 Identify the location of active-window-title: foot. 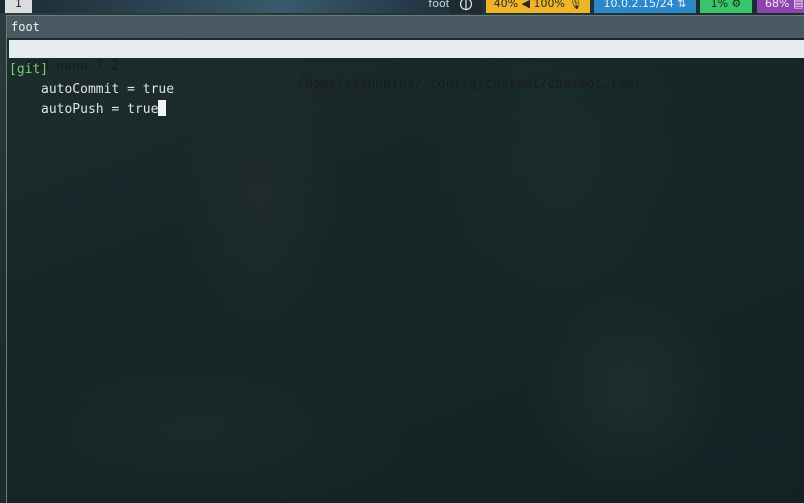
(439, 5).